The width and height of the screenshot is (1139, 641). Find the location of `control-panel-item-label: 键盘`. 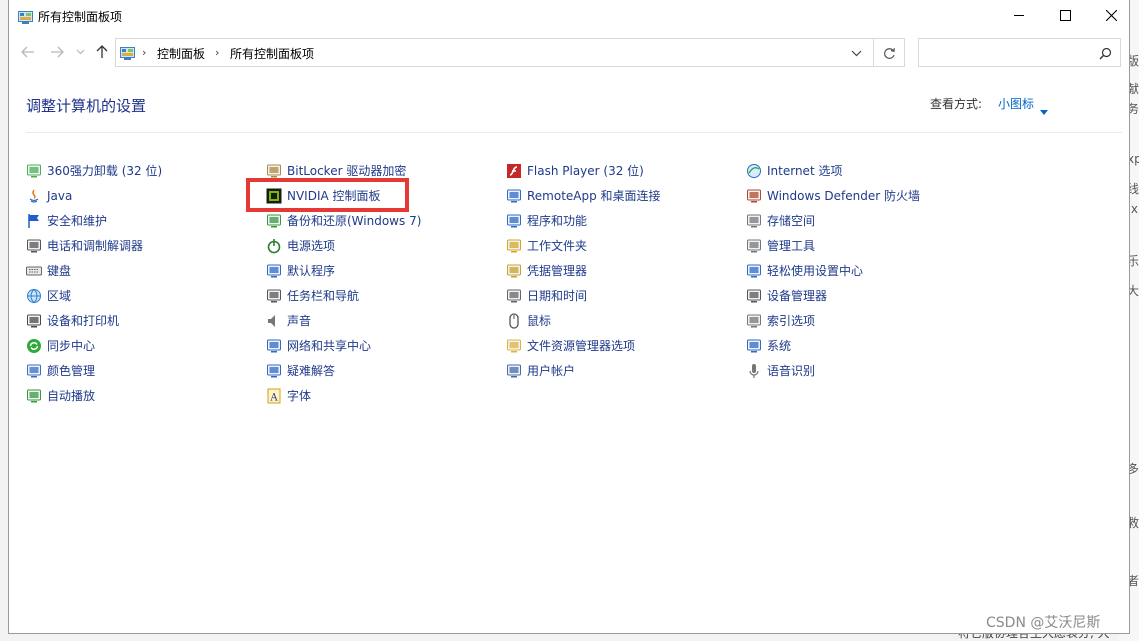

control-panel-item-label: 键盘 is located at coordinates (59, 270).